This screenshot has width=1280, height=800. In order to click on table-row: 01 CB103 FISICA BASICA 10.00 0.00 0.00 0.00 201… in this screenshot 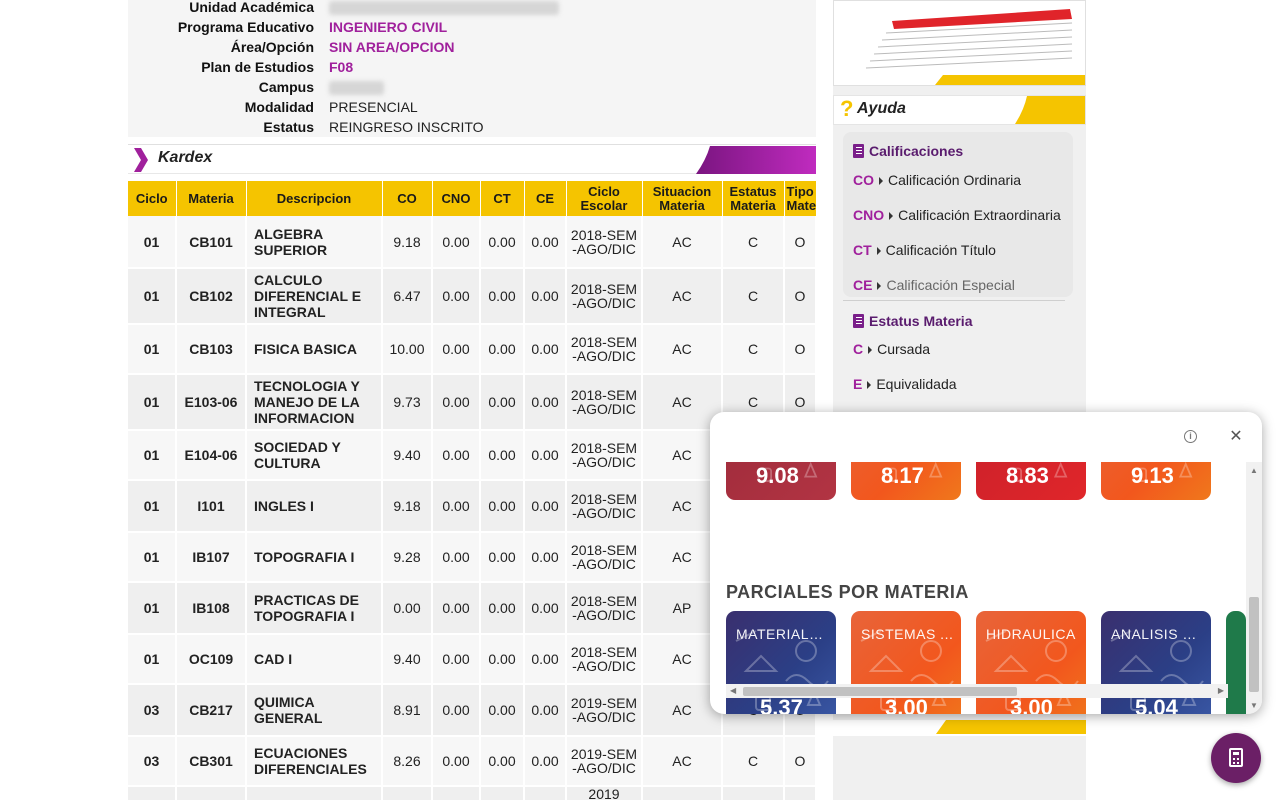, I will do `click(472, 349)`.